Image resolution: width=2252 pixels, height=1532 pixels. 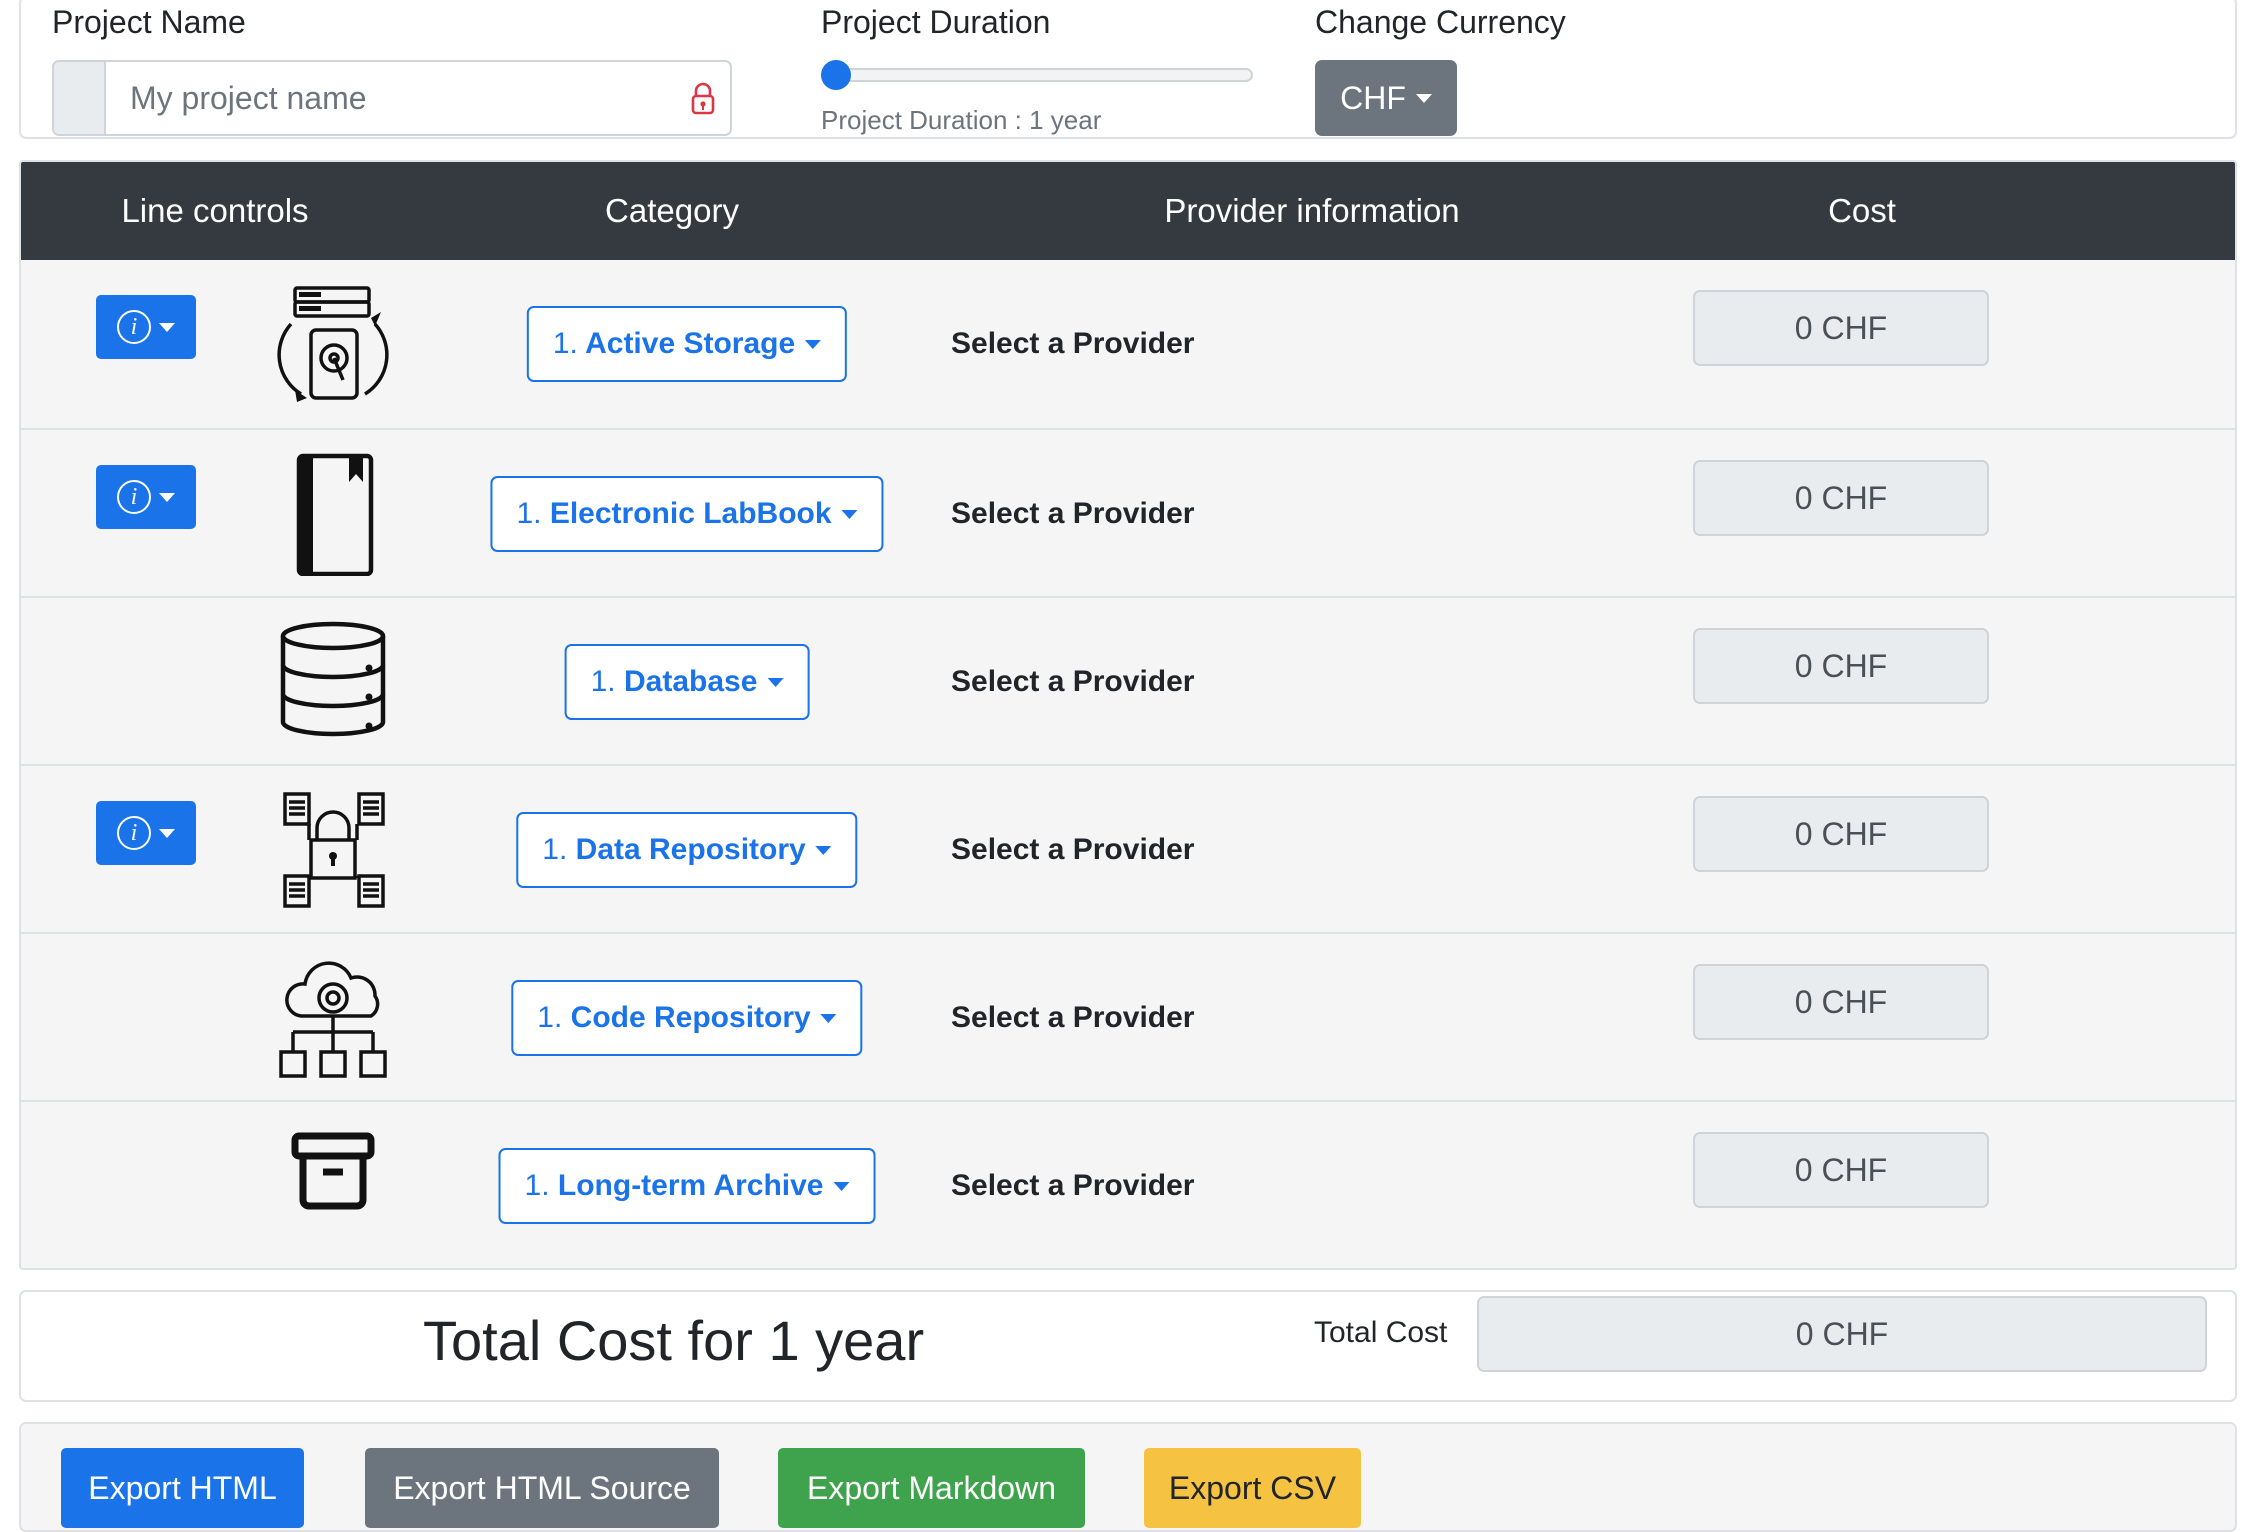 I want to click on export-html-button: Export HTML, so click(x=182, y=1488).